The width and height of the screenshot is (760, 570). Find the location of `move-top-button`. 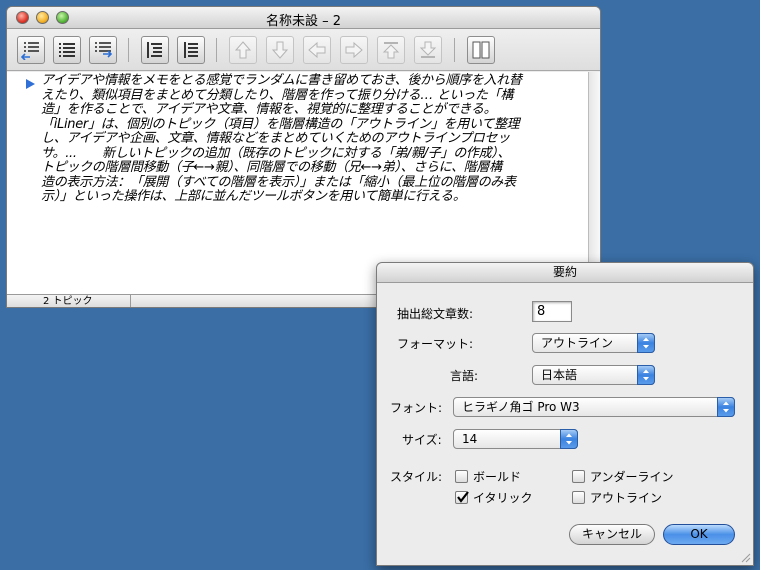

move-top-button is located at coordinates (391, 50).